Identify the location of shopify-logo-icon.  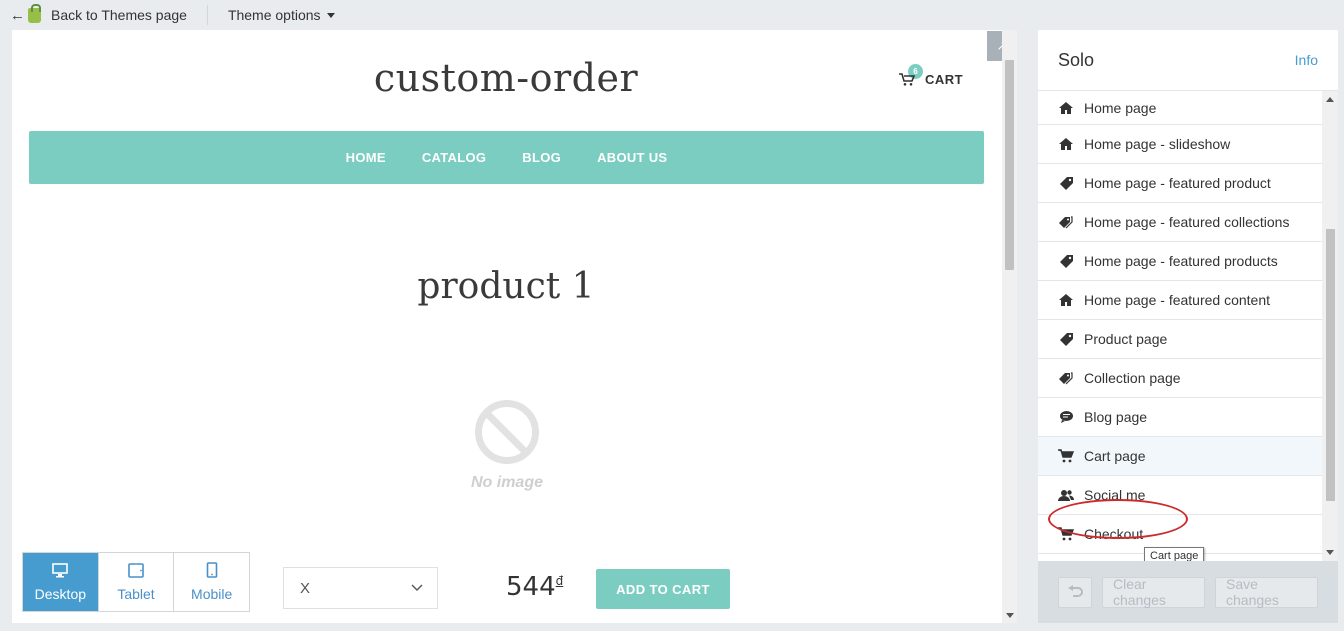
(34, 13).